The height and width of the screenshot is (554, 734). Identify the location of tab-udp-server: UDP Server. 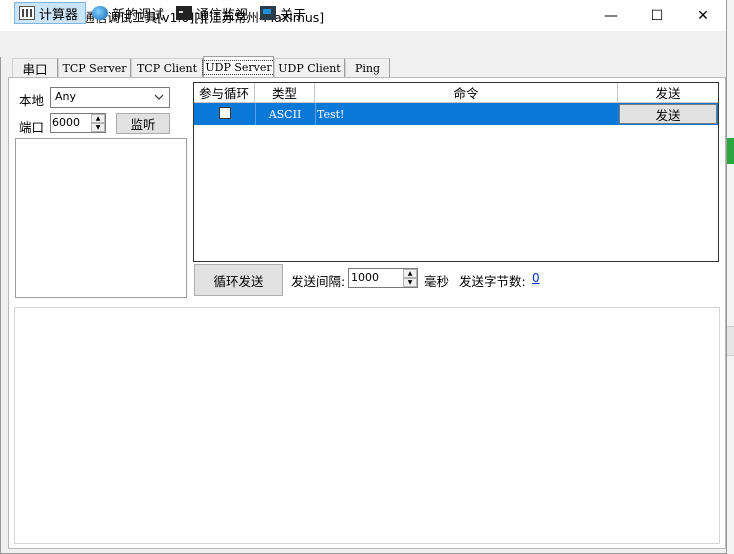
(238, 66).